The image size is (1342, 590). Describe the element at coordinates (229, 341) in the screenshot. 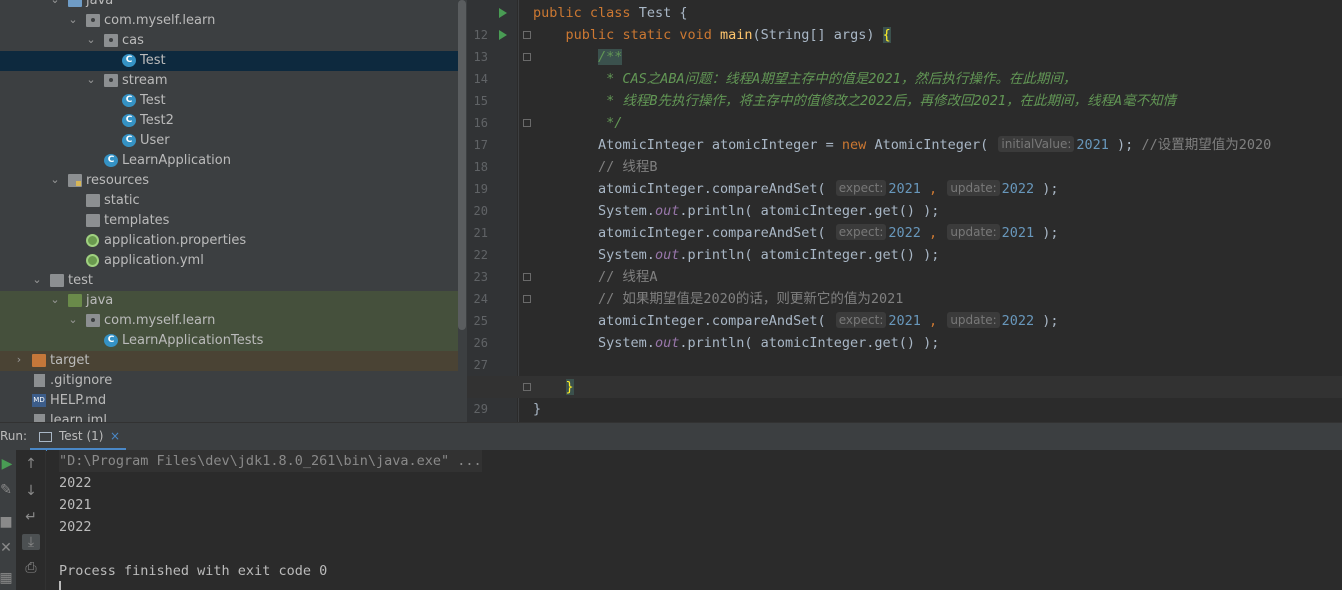

I see `tree-item-class: C LearnApplicationTests` at that location.